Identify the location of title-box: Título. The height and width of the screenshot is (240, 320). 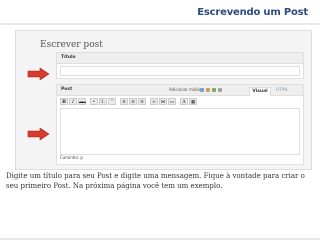
(180, 65).